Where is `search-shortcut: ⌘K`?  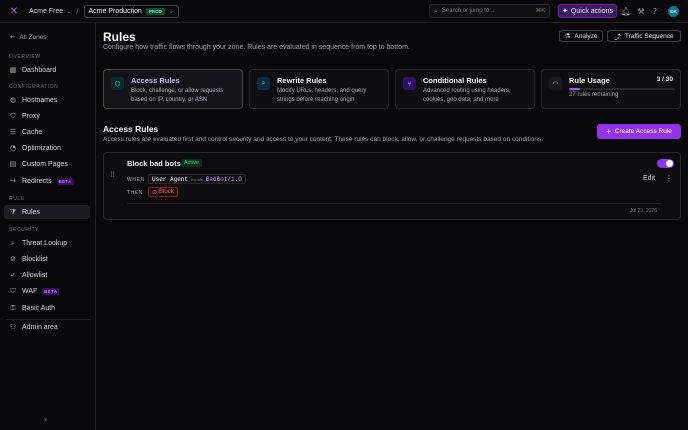
search-shortcut: ⌘K is located at coordinates (540, 11).